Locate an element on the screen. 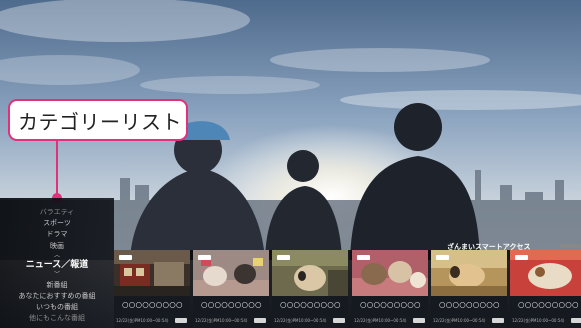 The height and width of the screenshot is (328, 581). row-scroll-indicator is located at coordinates (570, 246).